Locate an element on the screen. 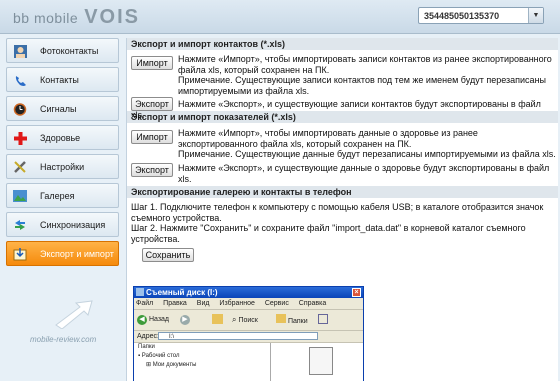  sidebar-item-health: Здоровье is located at coordinates (62, 137).